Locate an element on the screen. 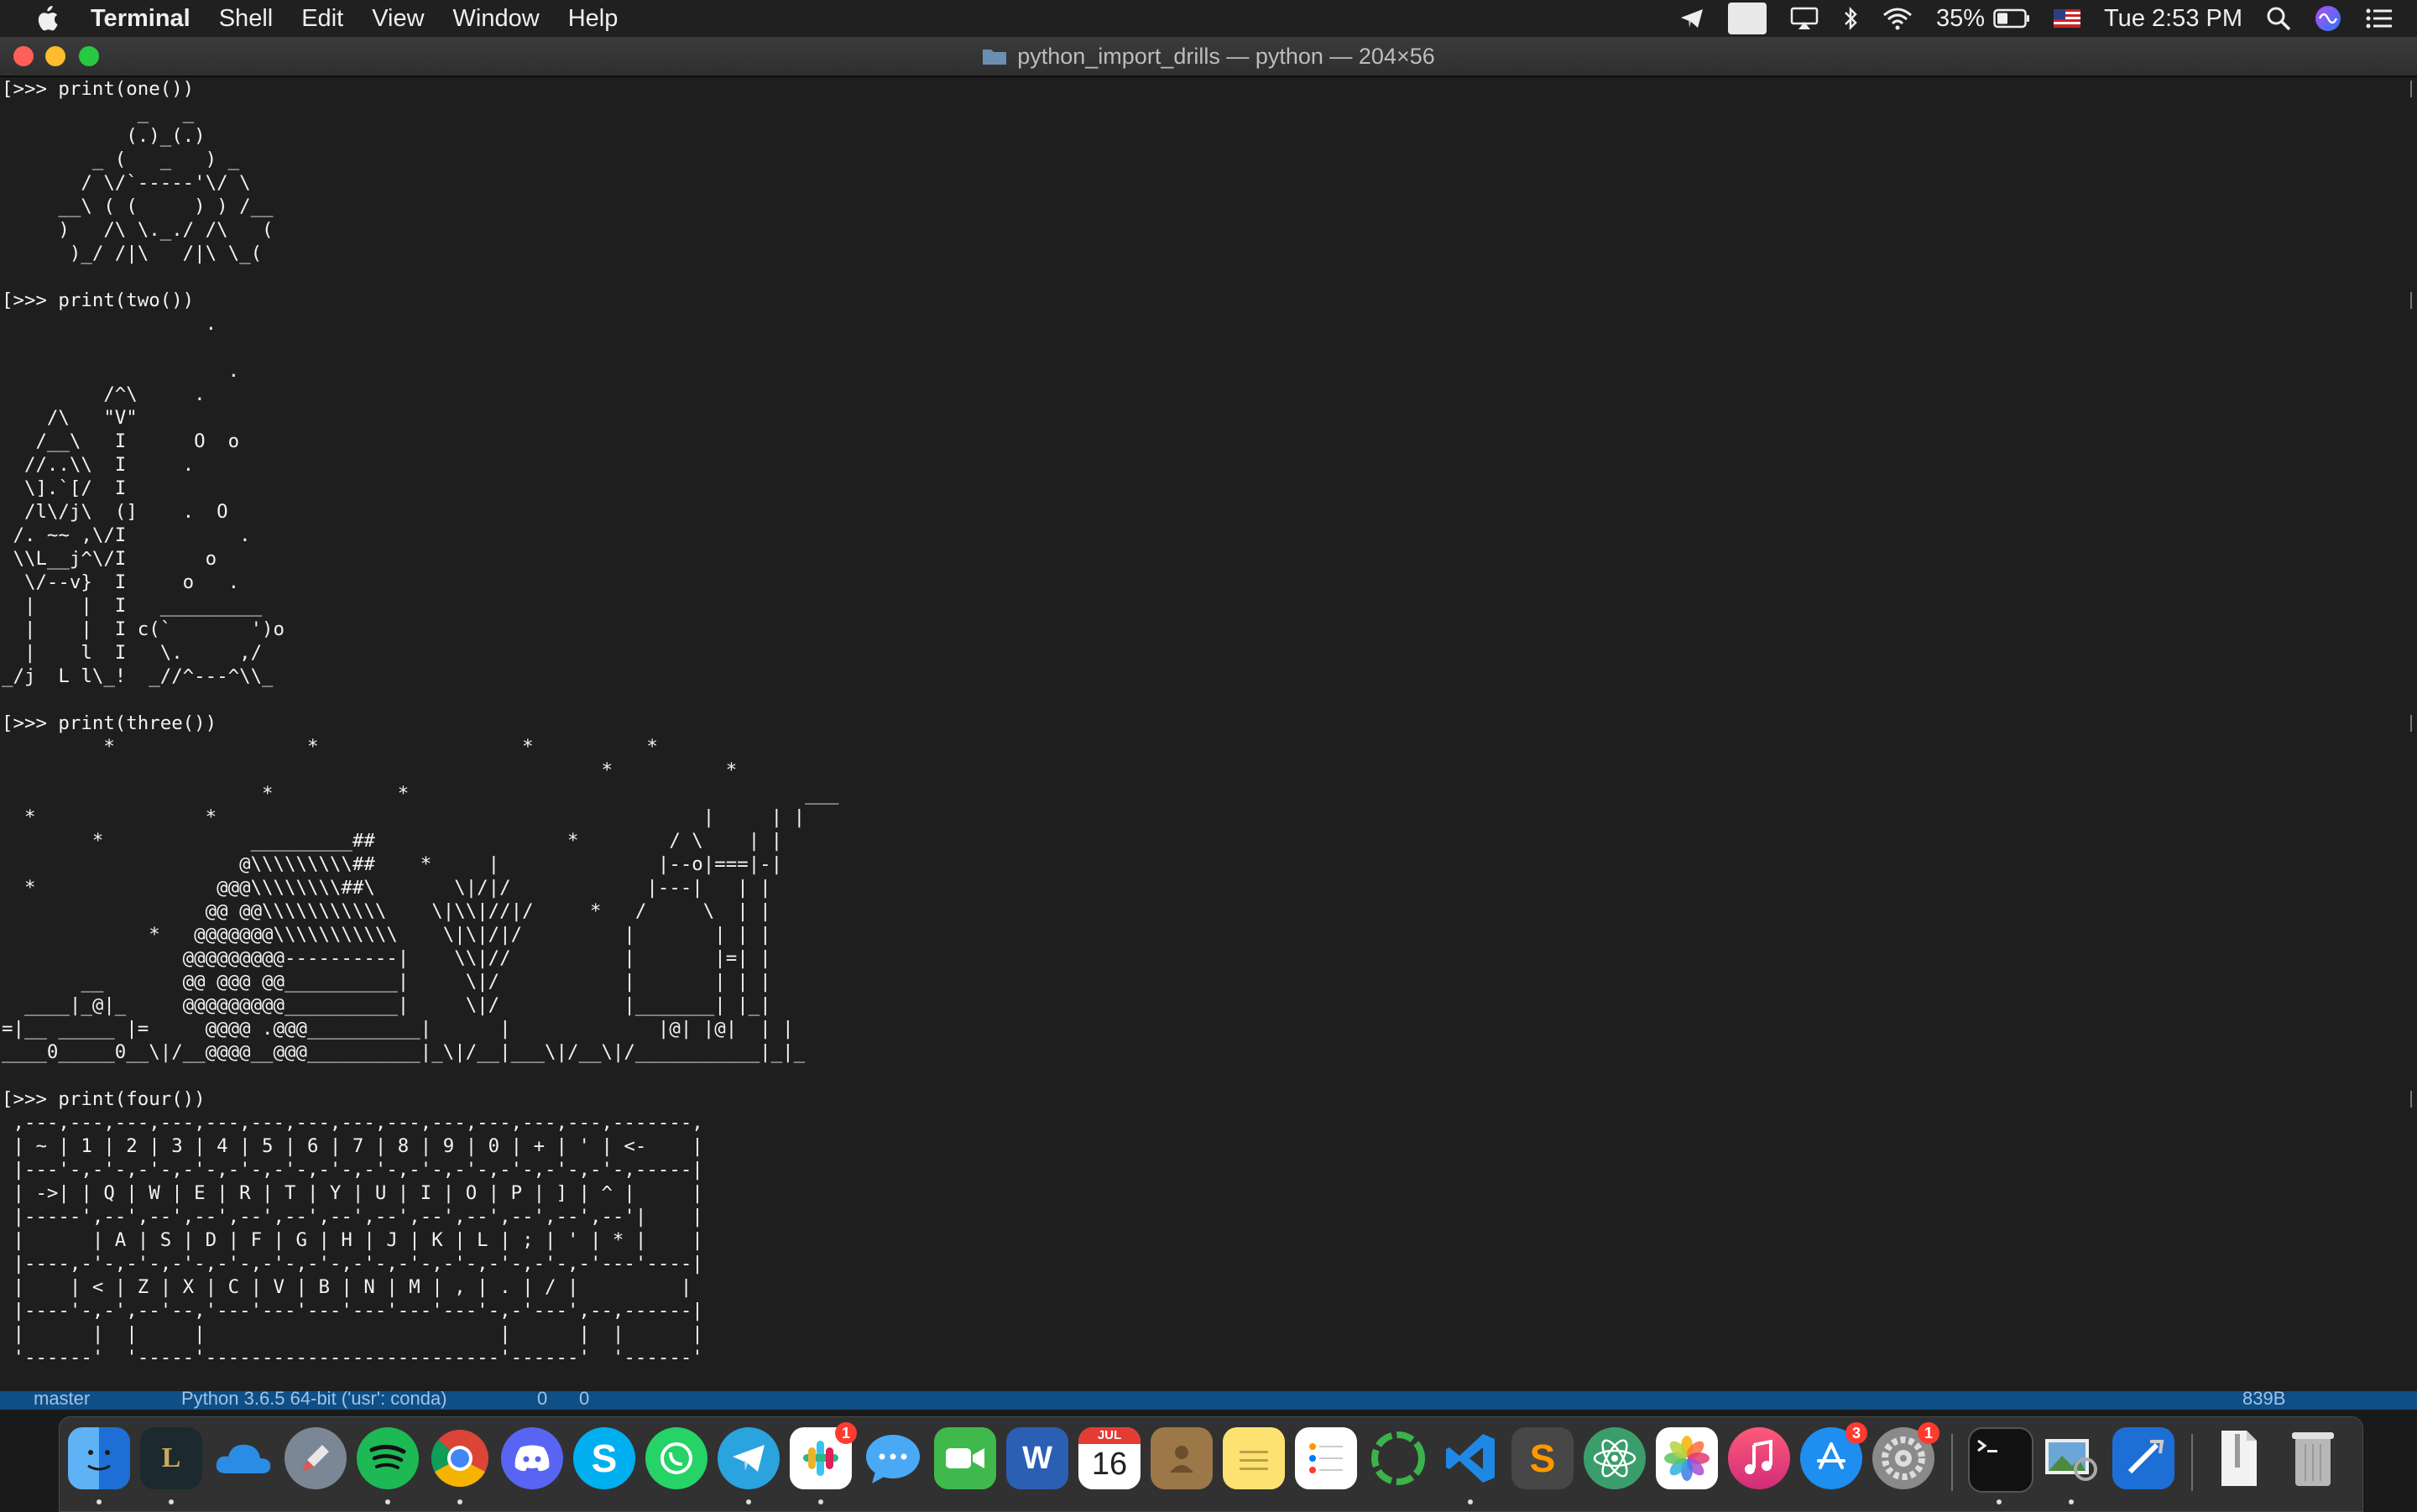 The width and height of the screenshot is (2417, 1512). bluetooth-icon is located at coordinates (1850, 18).